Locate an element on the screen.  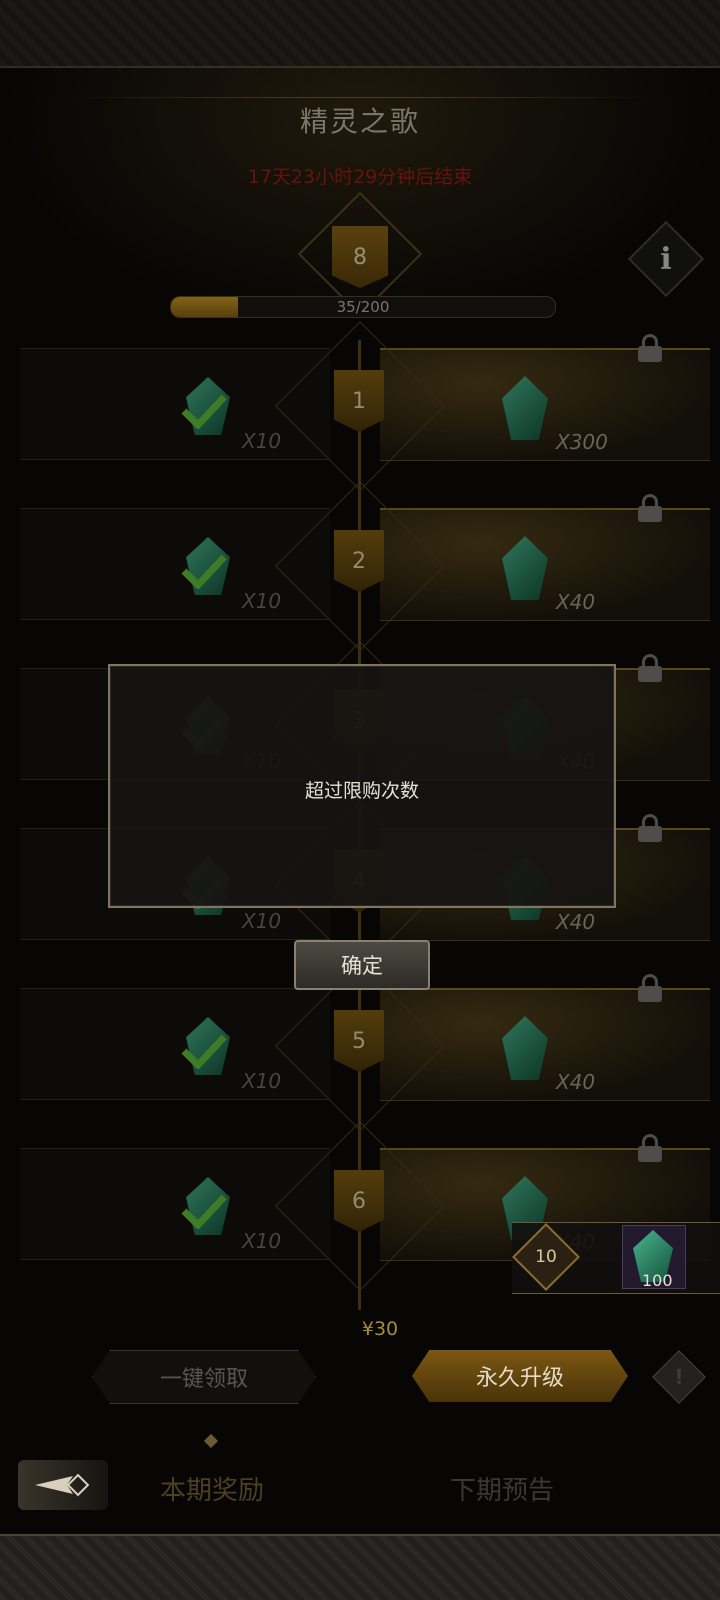
bottom-frame is located at coordinates (360, 1567).